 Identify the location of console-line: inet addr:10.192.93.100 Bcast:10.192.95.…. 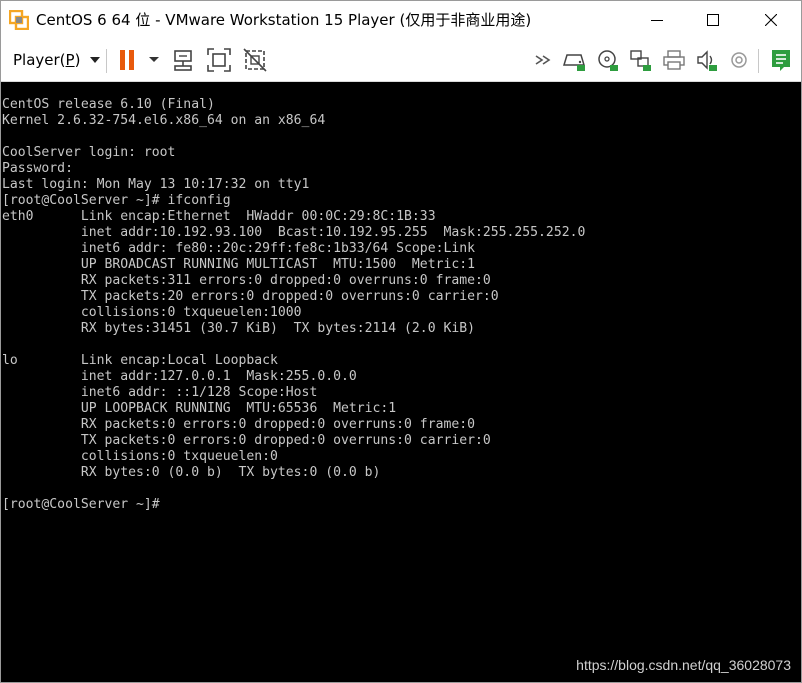
(294, 232).